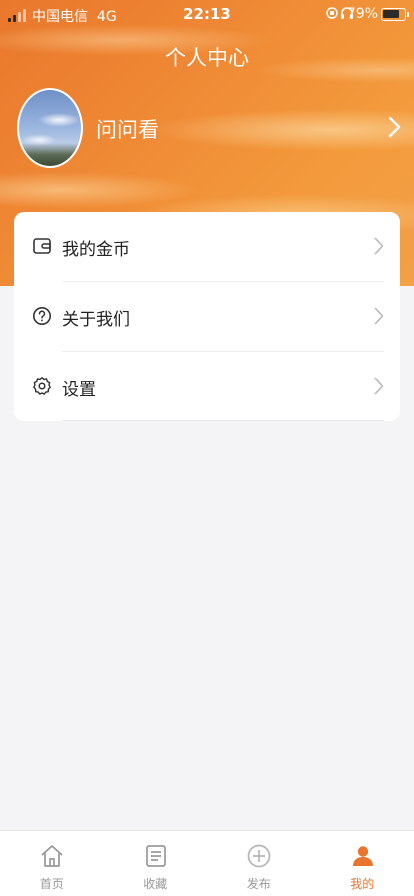  I want to click on menu-item-label: 设置, so click(79, 390).